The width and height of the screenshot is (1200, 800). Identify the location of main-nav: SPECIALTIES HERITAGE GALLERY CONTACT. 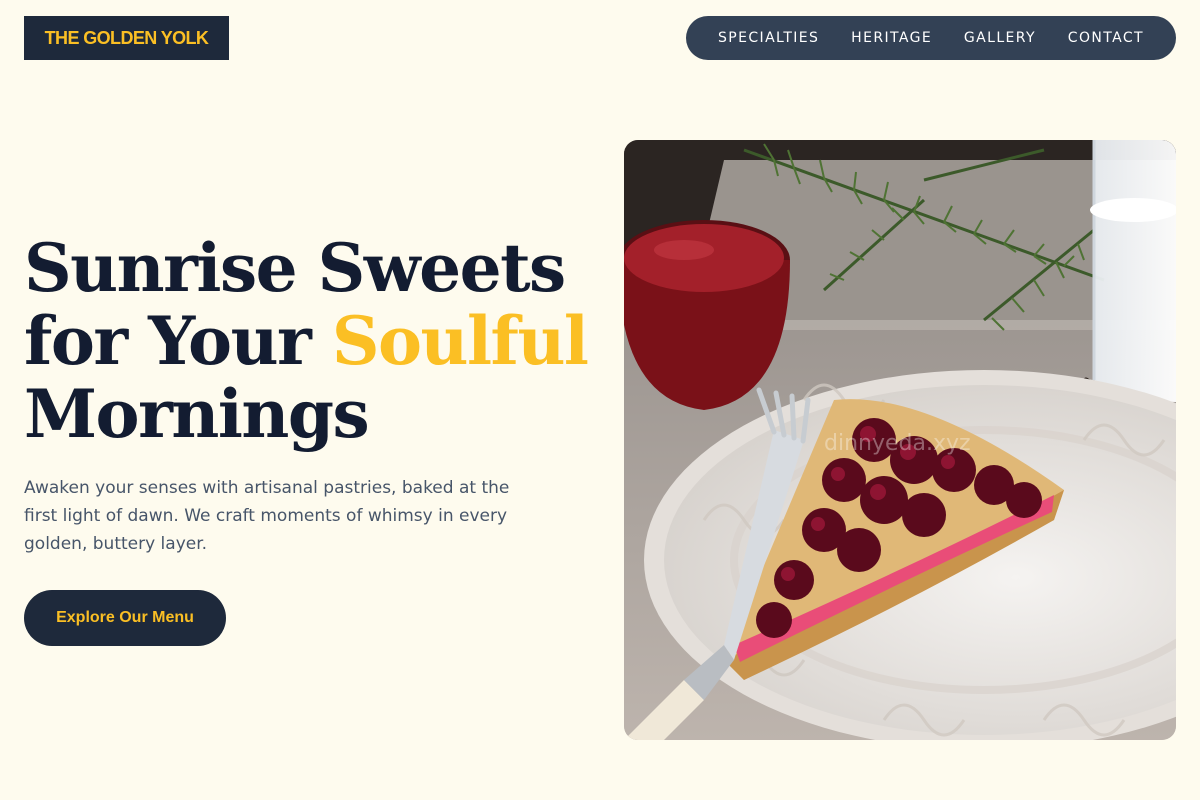
(931, 38).